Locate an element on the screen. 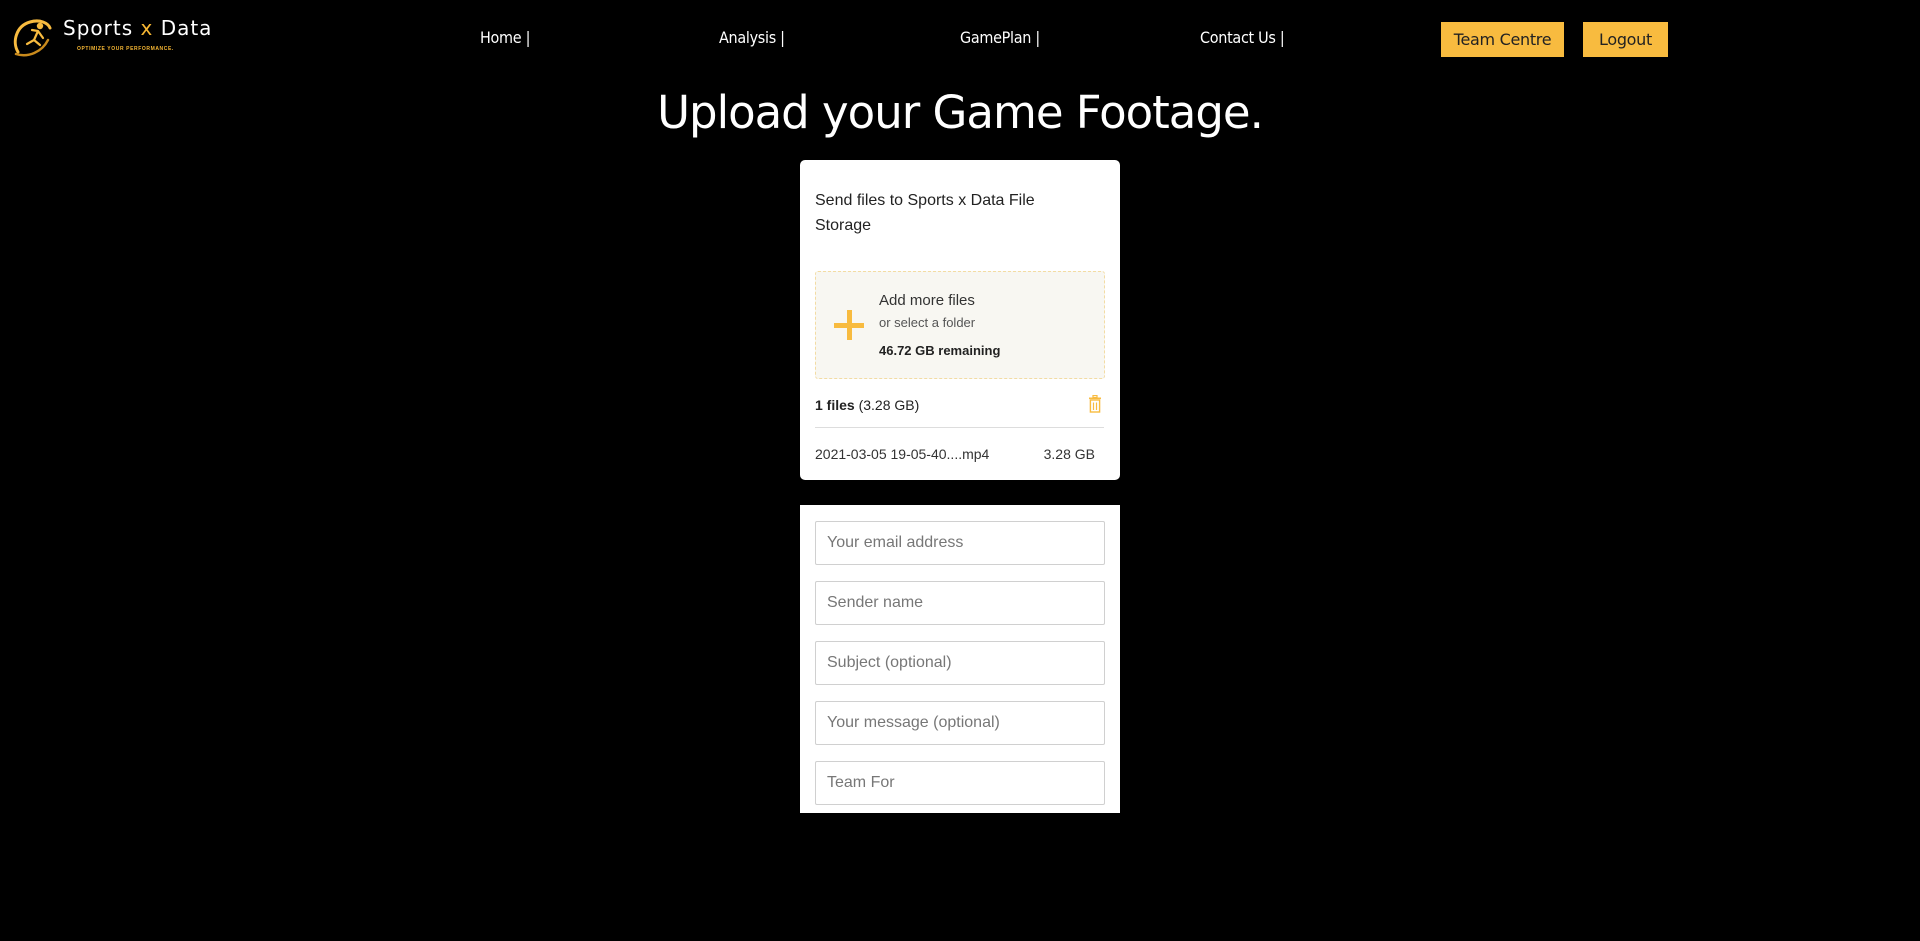  page-title: Upload your Game Footage. is located at coordinates (960, 112).